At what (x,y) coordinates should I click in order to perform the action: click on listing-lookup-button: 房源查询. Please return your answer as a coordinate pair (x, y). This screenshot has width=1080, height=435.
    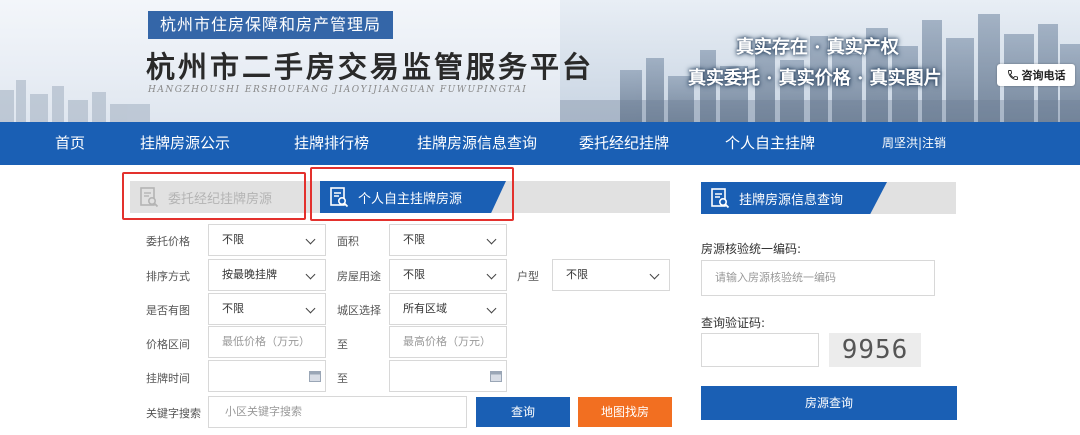
    Looking at the image, I should click on (829, 403).